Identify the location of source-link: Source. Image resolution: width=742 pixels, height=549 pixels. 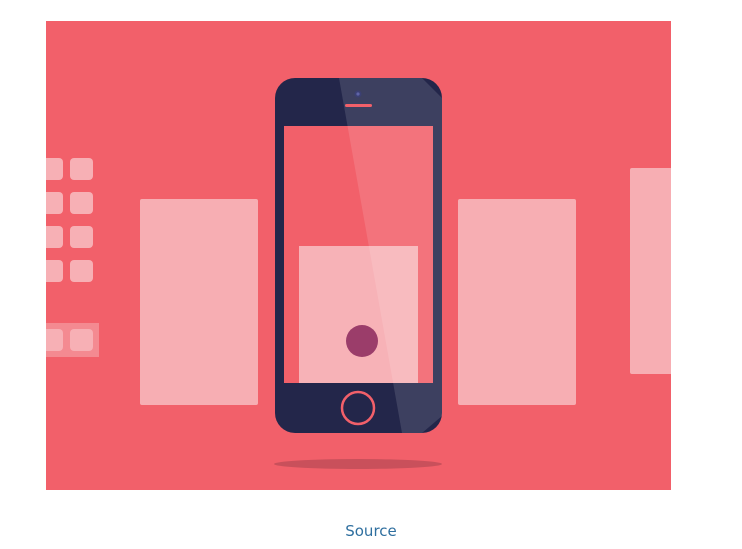
(371, 531).